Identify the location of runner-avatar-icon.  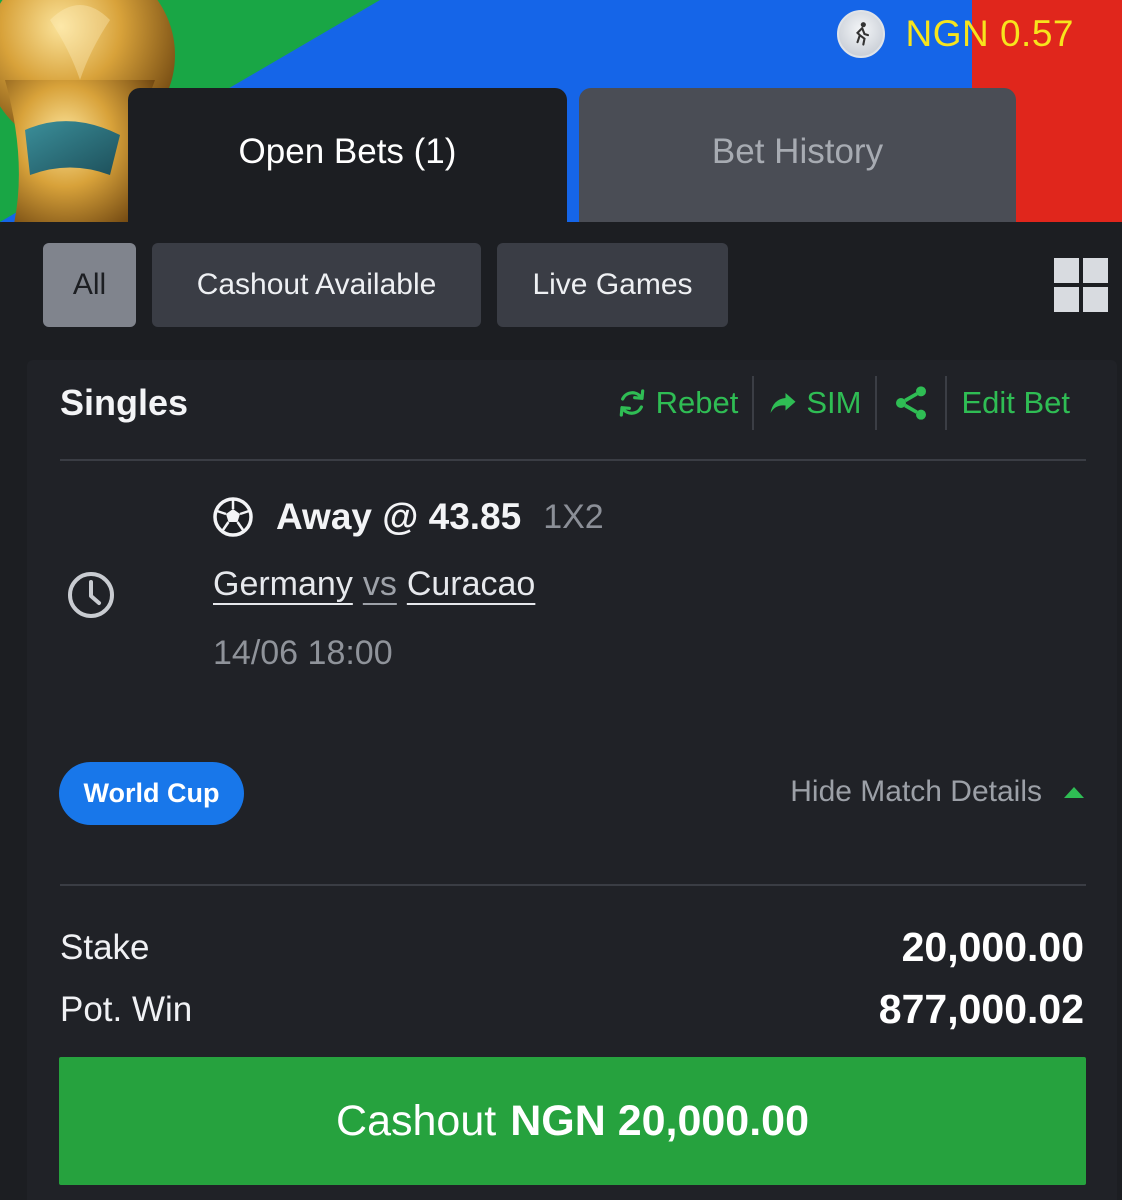
(863, 34).